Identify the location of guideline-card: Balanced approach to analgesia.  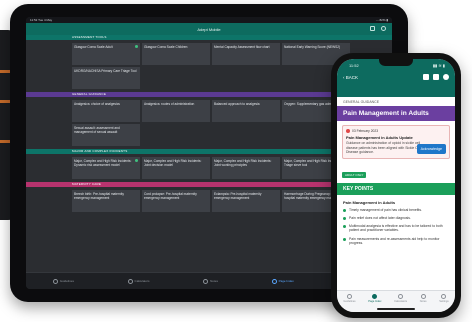
(246, 111).